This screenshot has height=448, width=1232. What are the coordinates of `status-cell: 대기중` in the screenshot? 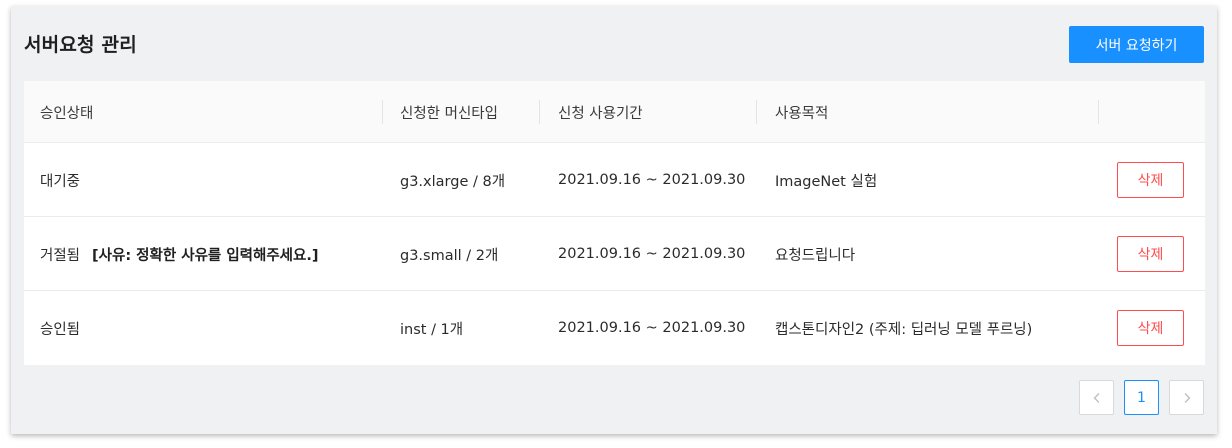 It's located at (60, 180).